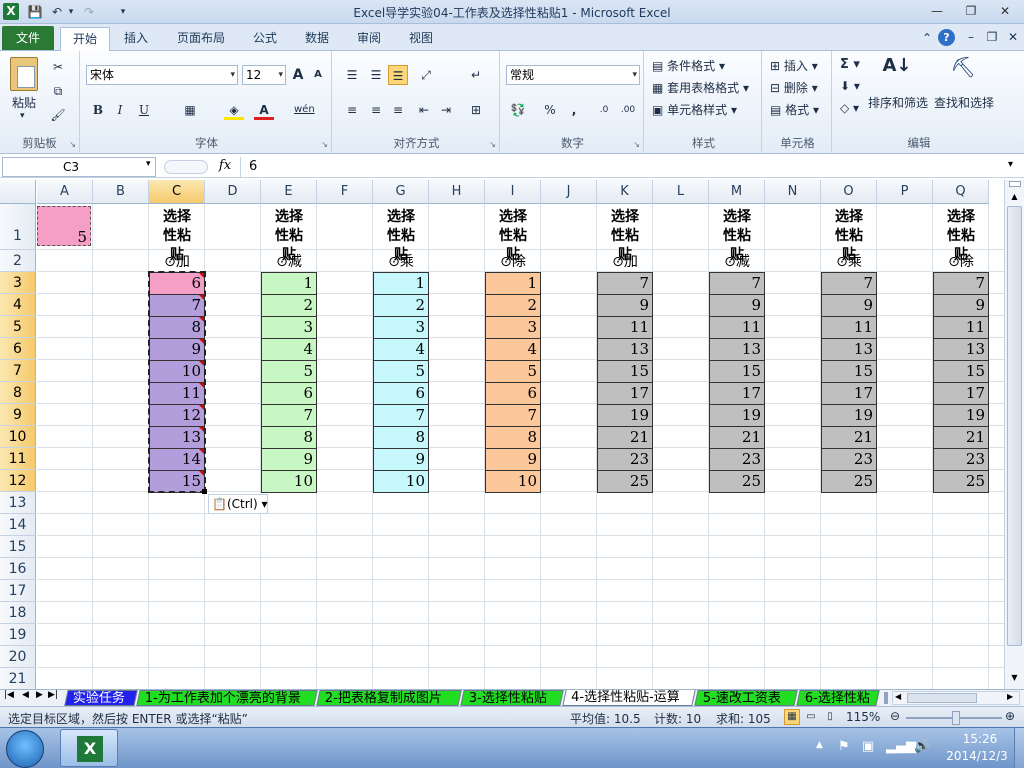 This screenshot has width=1024, height=768. Describe the element at coordinates (849, 349) in the screenshot. I see `cell-o6: 13` at that location.